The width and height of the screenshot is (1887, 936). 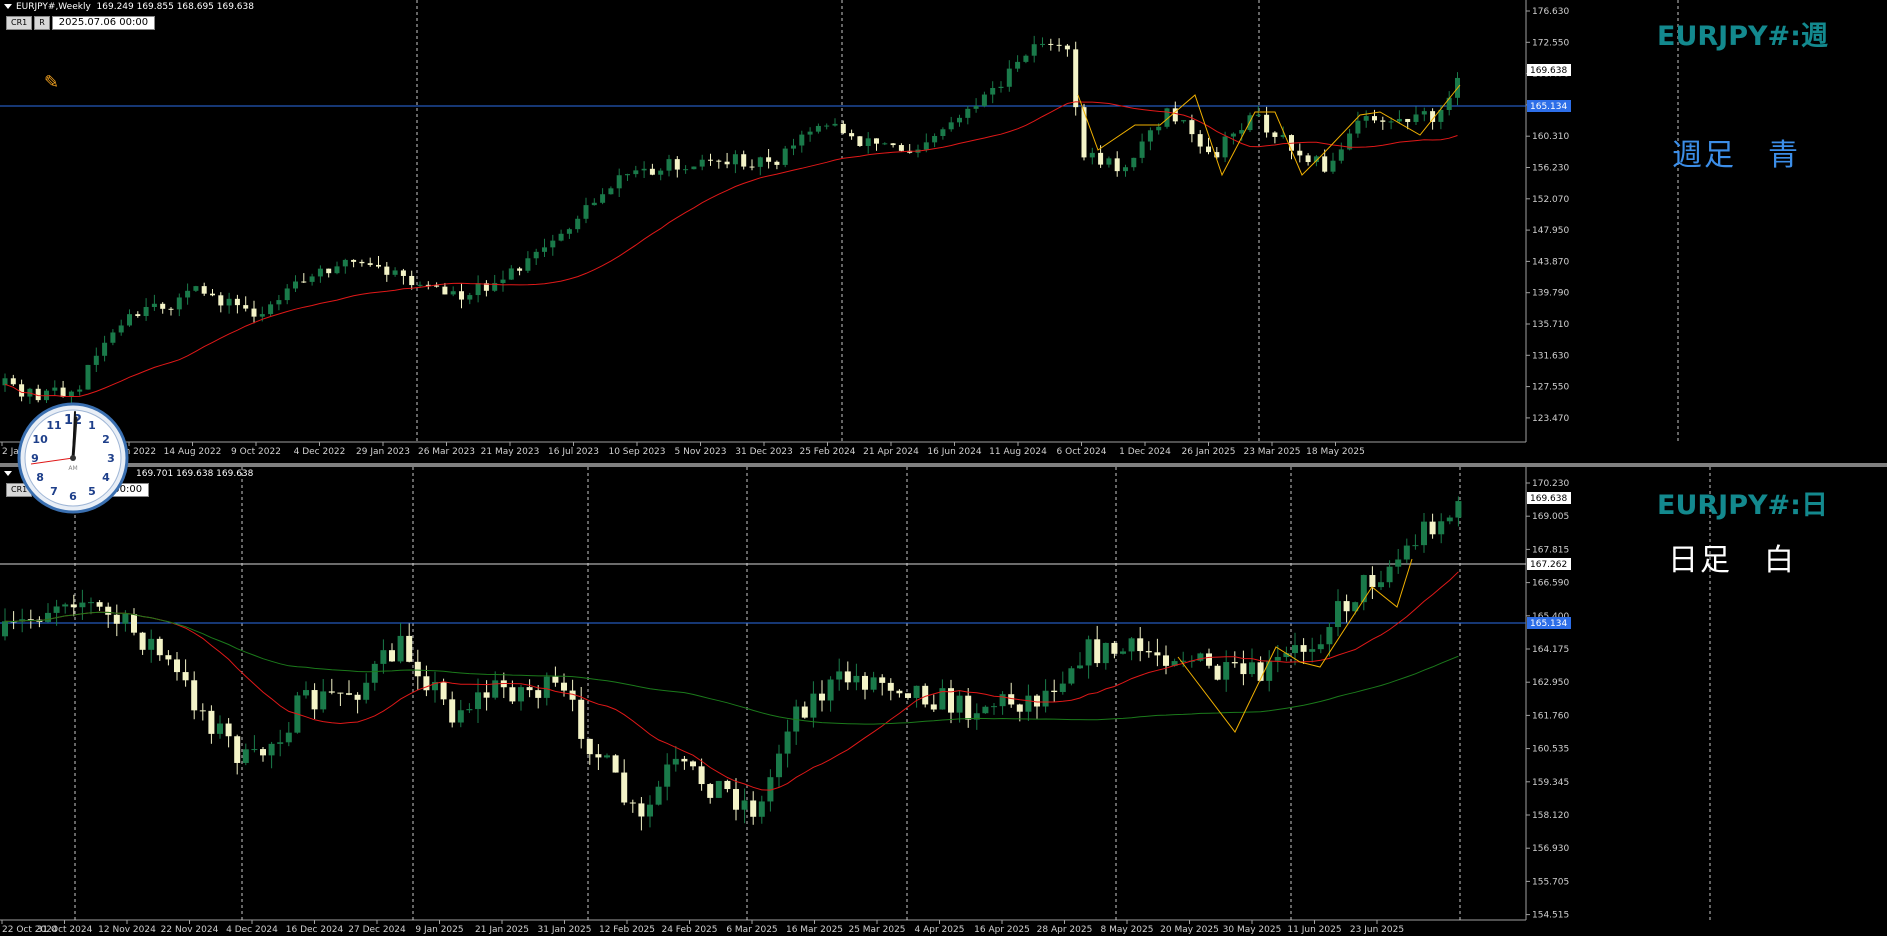 What do you see at coordinates (1550, 325) in the screenshot?
I see `price-tick-label: 135.710` at bounding box center [1550, 325].